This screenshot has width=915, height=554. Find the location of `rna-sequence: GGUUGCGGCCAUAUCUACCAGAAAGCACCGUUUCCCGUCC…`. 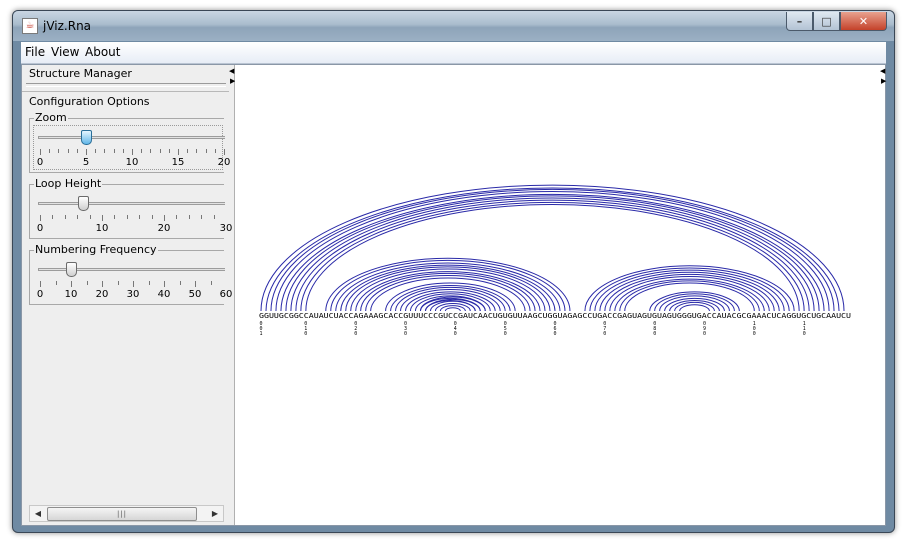

rna-sequence: GGUUGCGGCCAUAUCUACCAGAAAGCACCGUUUCCCGUCC… is located at coordinates (555, 316).